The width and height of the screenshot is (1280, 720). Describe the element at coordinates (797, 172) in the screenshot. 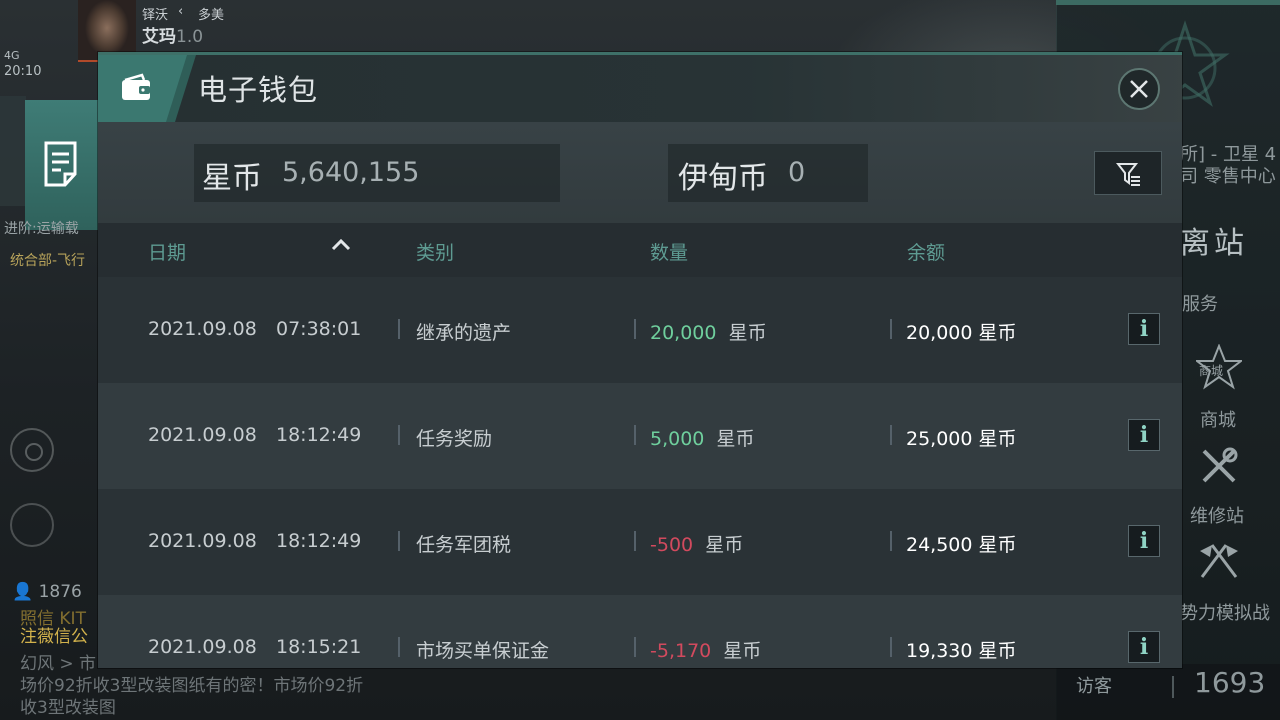

I see `eden-coin-value: 0` at that location.